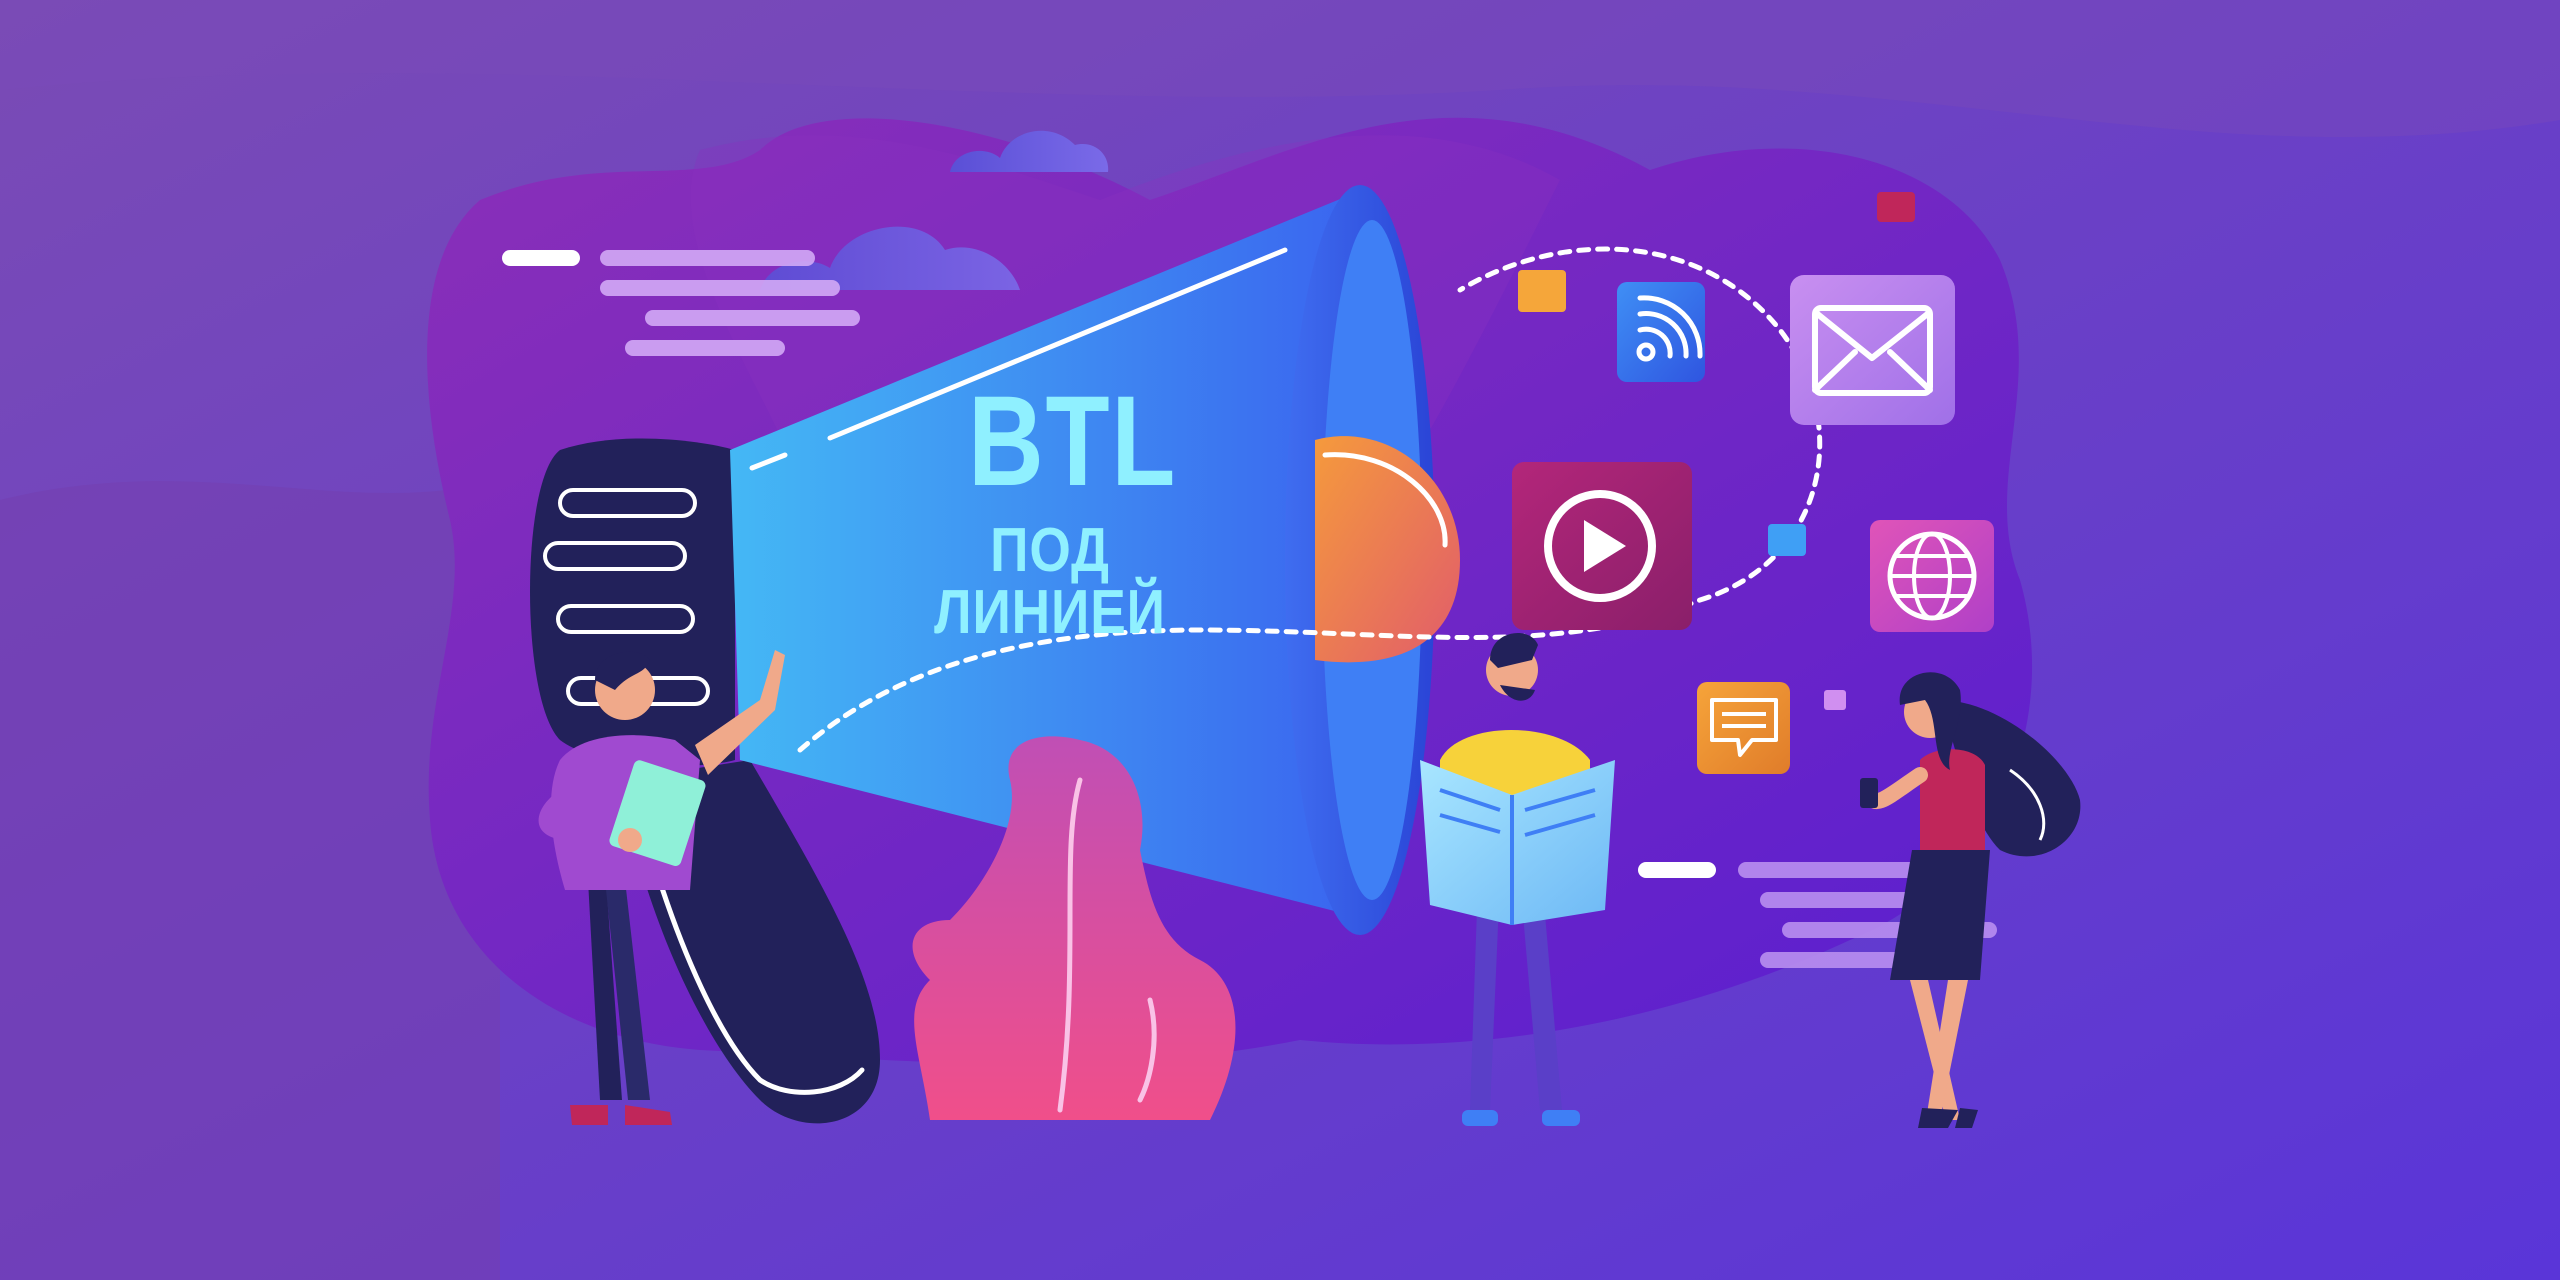 The image size is (2560, 1280). What do you see at coordinates (250, 880) in the screenshot?
I see `background-wave-left` at bounding box center [250, 880].